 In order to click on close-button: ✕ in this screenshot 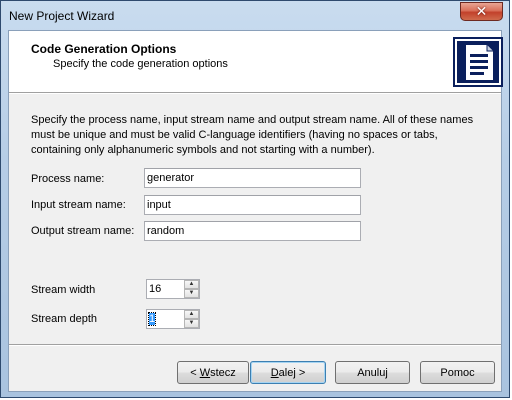, I will do `click(481, 11)`.